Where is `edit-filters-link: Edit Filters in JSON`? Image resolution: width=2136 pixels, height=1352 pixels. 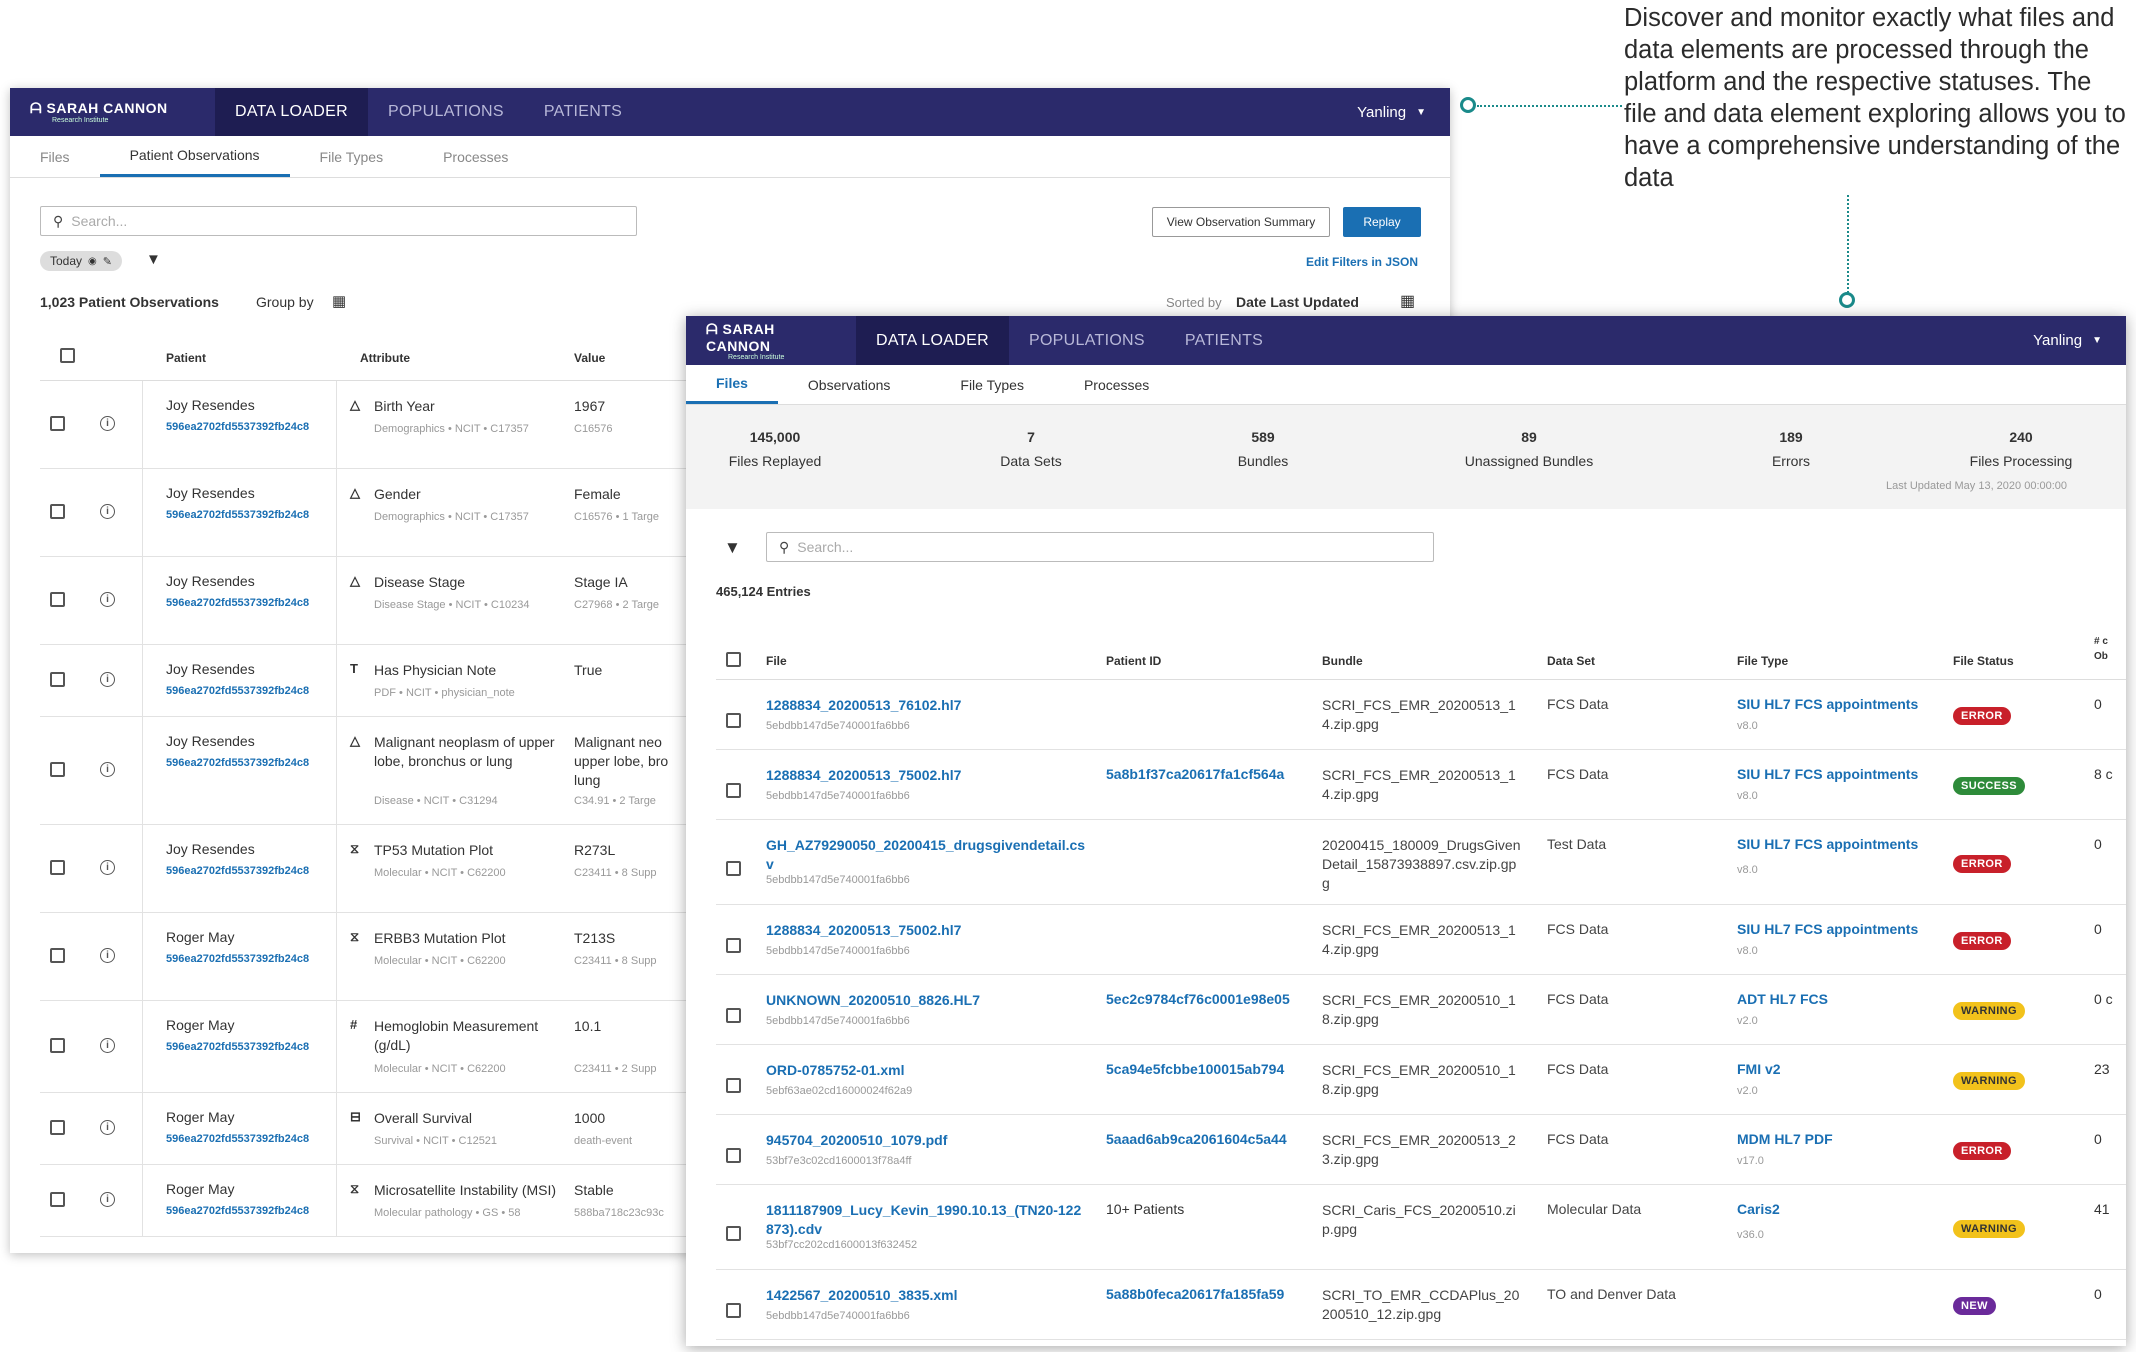 edit-filters-link: Edit Filters in JSON is located at coordinates (1362, 262).